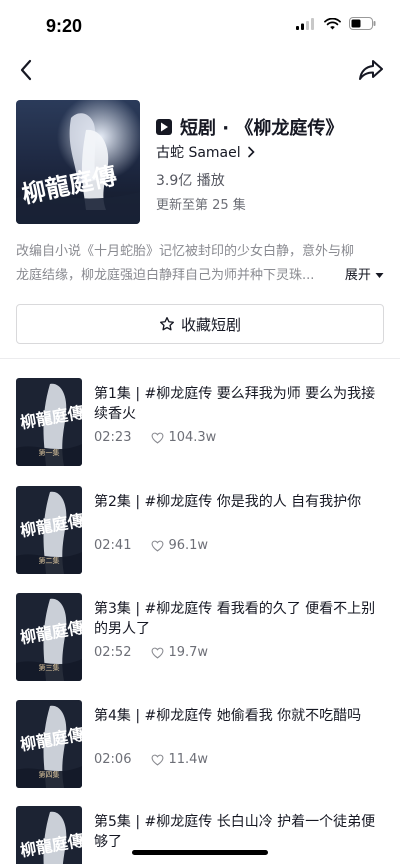 The height and width of the screenshot is (864, 400). I want to click on episode-thumbnail: 柳龍庭傳 第三集, so click(49, 637).